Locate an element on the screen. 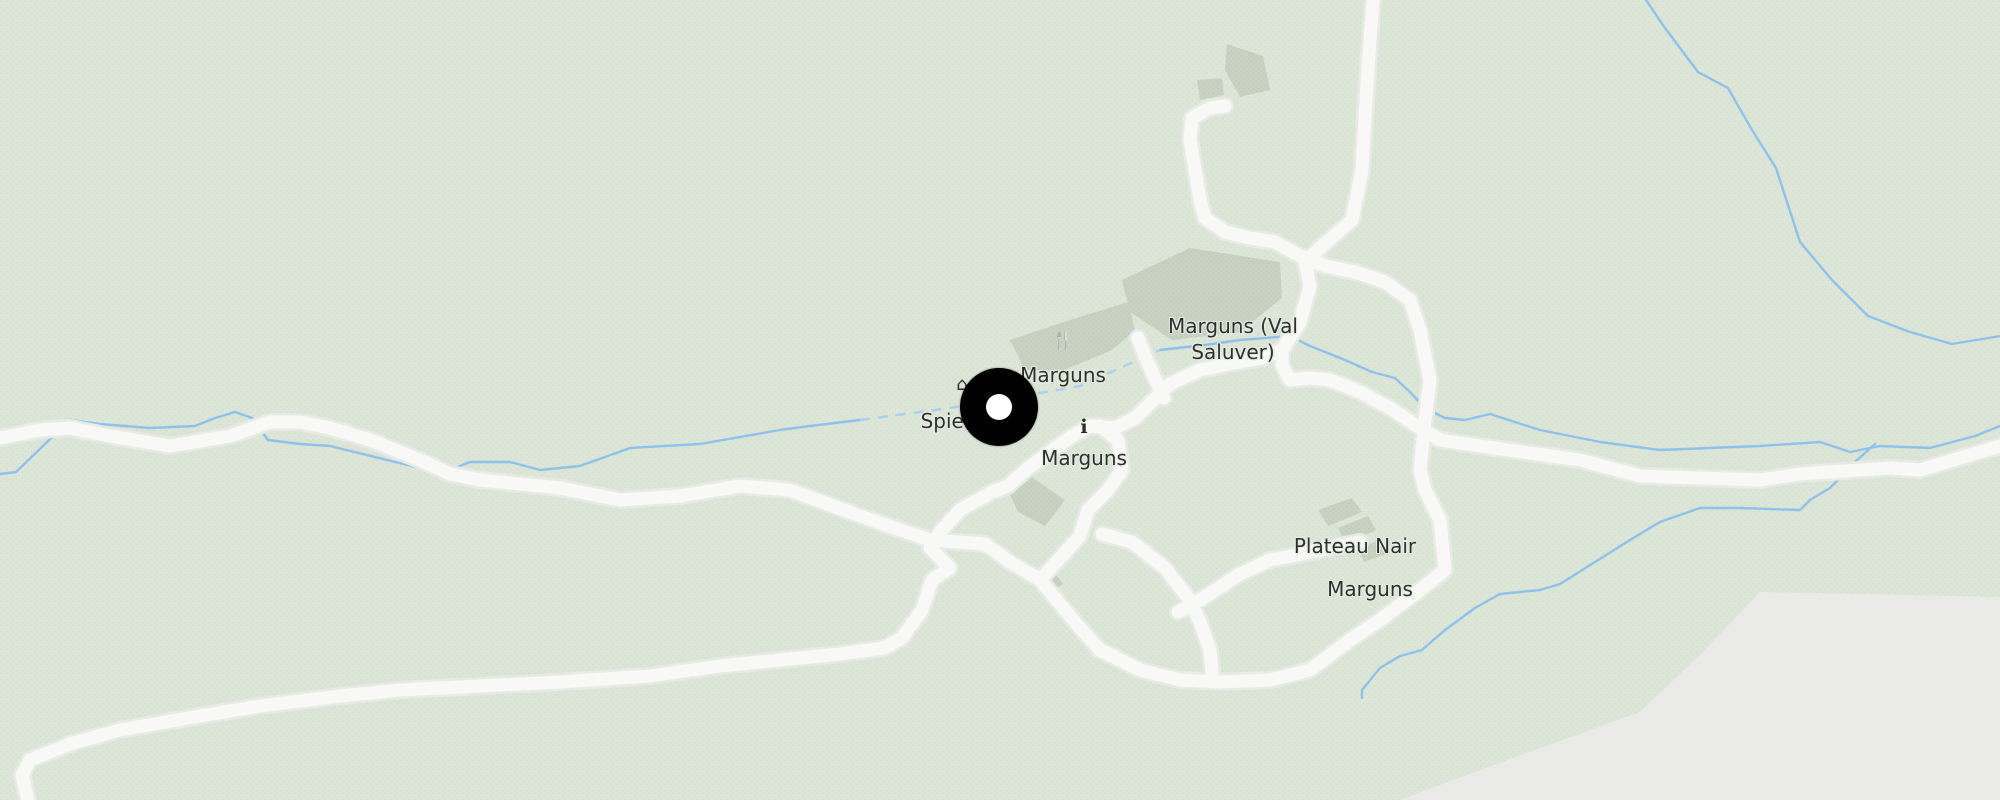 This screenshot has height=800, width=2000. label-marguns-val-saluver: Marguns (Val Saluver) is located at coordinates (1233, 339).